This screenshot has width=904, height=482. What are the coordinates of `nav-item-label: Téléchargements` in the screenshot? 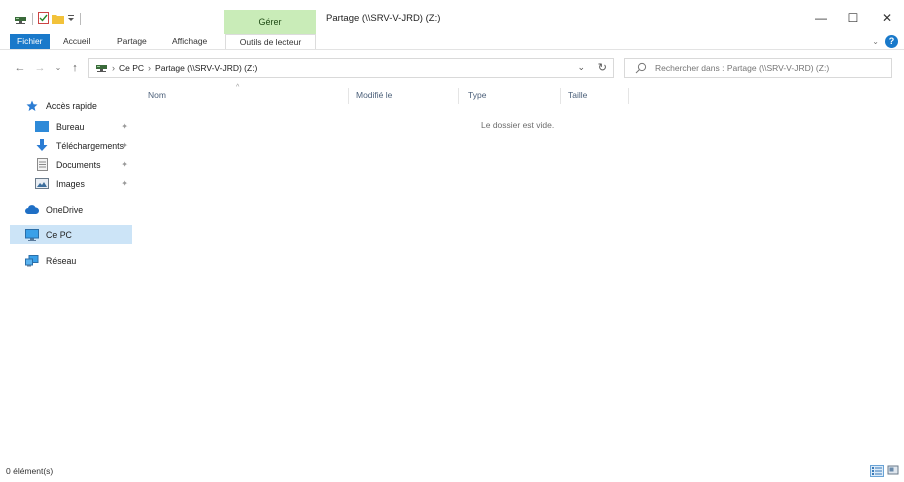 It's located at (90, 145).